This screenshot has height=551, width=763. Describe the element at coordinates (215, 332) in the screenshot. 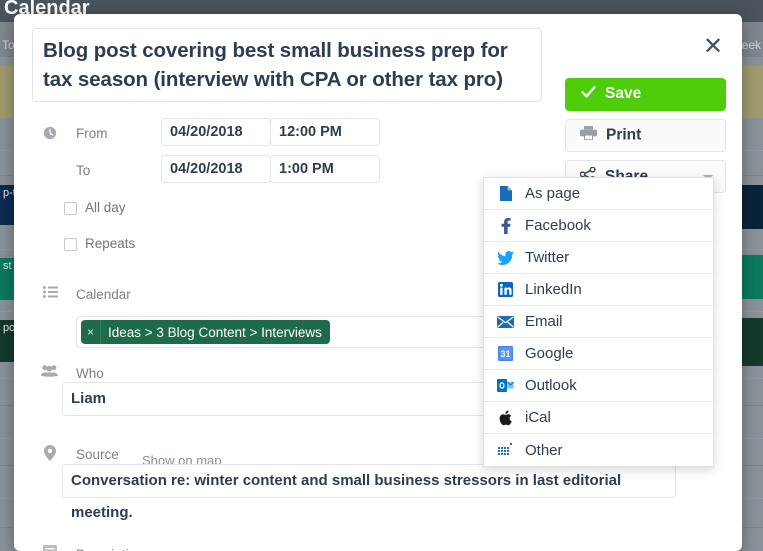

I see `chip-label: Ideas > 3 Blog Content > Interviews` at that location.